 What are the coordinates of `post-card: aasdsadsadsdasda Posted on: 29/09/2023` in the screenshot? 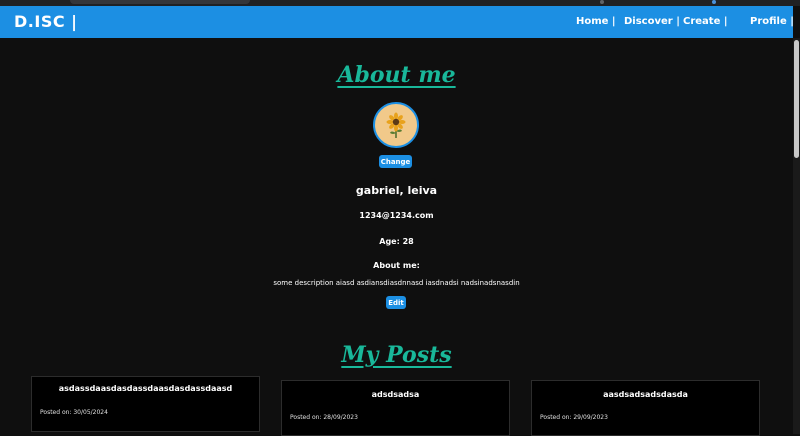 It's located at (645, 408).